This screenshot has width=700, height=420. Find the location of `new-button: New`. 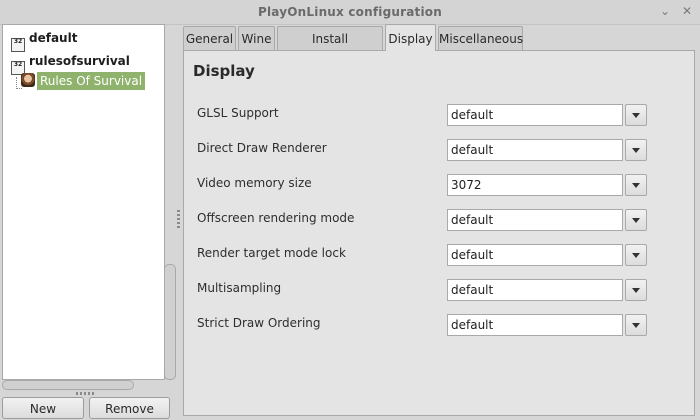

new-button: New is located at coordinates (43, 408).